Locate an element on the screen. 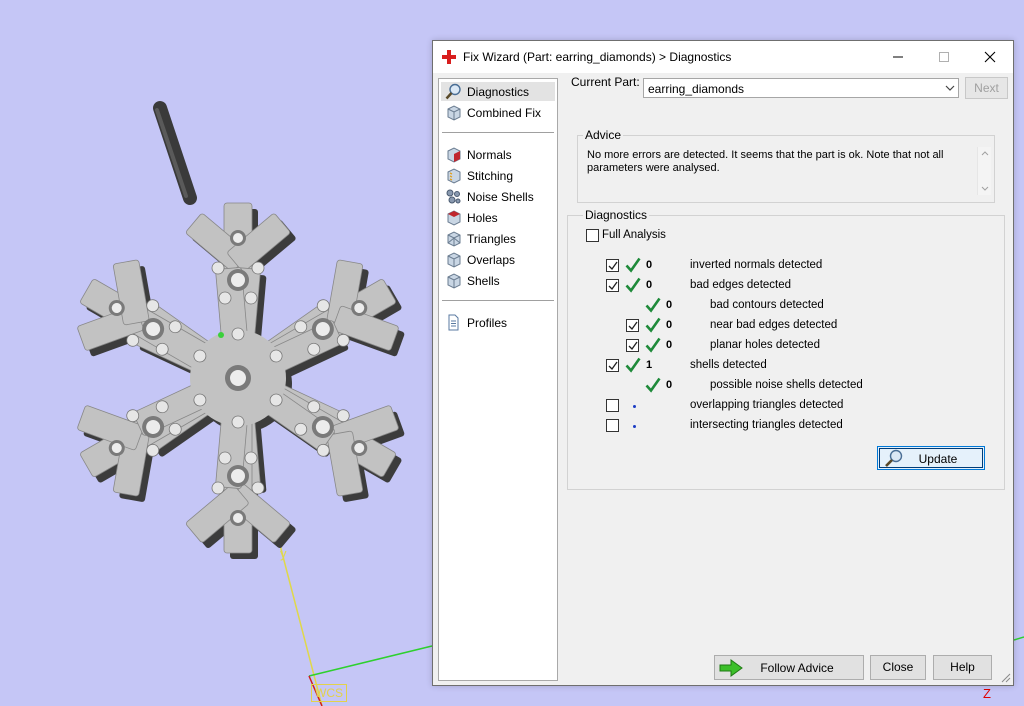 Image resolution: width=1024 pixels, height=706 pixels. near-bad-edges-checkbox is located at coordinates (632, 325).